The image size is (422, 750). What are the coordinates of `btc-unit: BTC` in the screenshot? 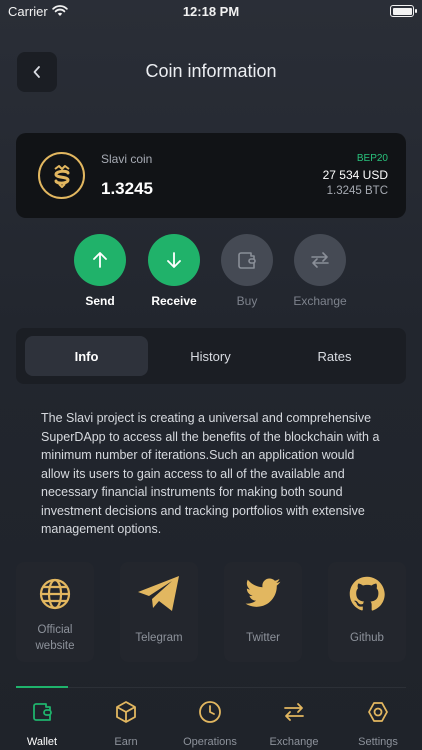 It's located at (376, 191).